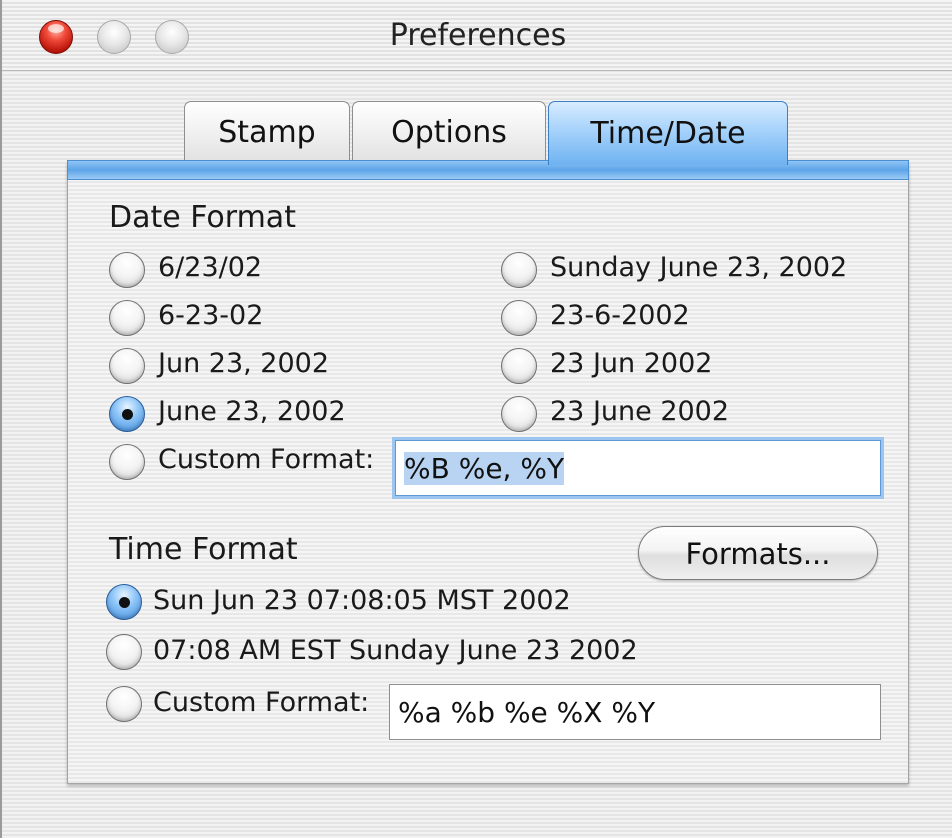  I want to click on date-custom-format-label: Custom Format:, so click(266, 459).